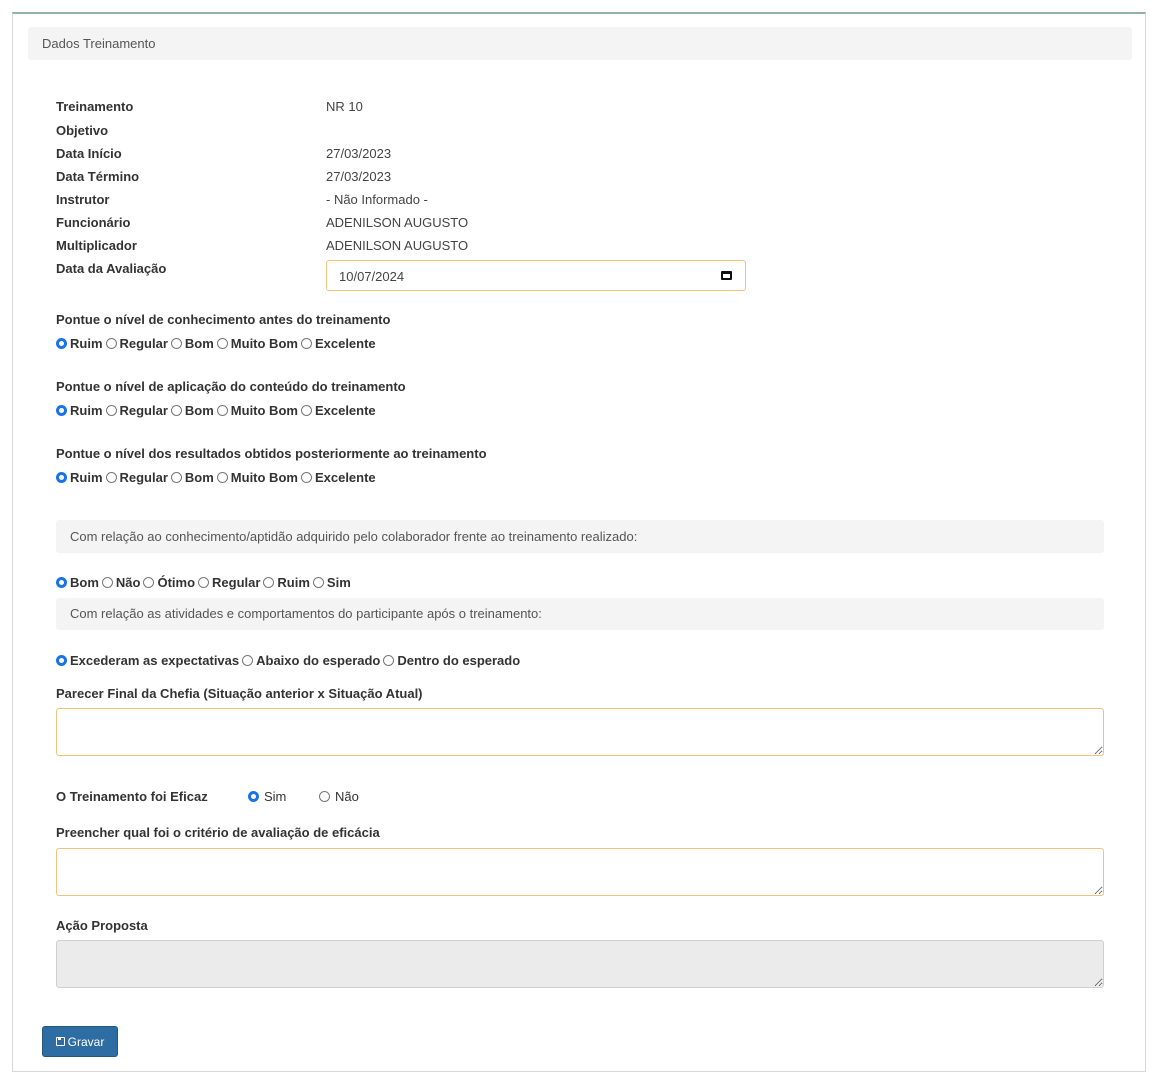  Describe the element at coordinates (60, 1041) in the screenshot. I see `floppy-disk-icon` at that location.